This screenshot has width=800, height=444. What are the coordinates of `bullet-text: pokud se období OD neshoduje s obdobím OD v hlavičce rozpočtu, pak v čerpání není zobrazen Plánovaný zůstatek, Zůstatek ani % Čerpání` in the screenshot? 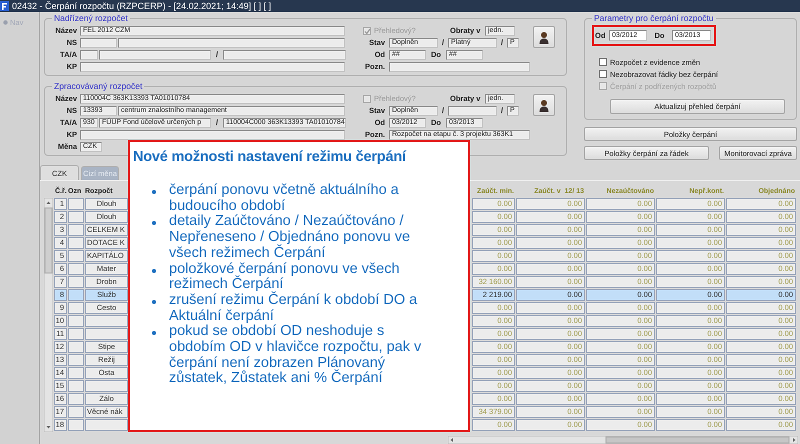 It's located at (295, 356).